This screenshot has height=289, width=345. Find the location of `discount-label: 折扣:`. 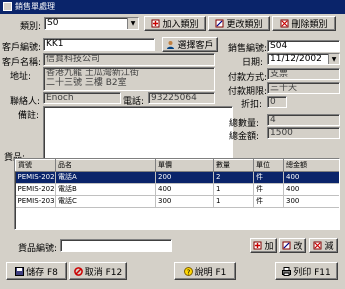

discount-label: 折扣: is located at coordinates (252, 105).